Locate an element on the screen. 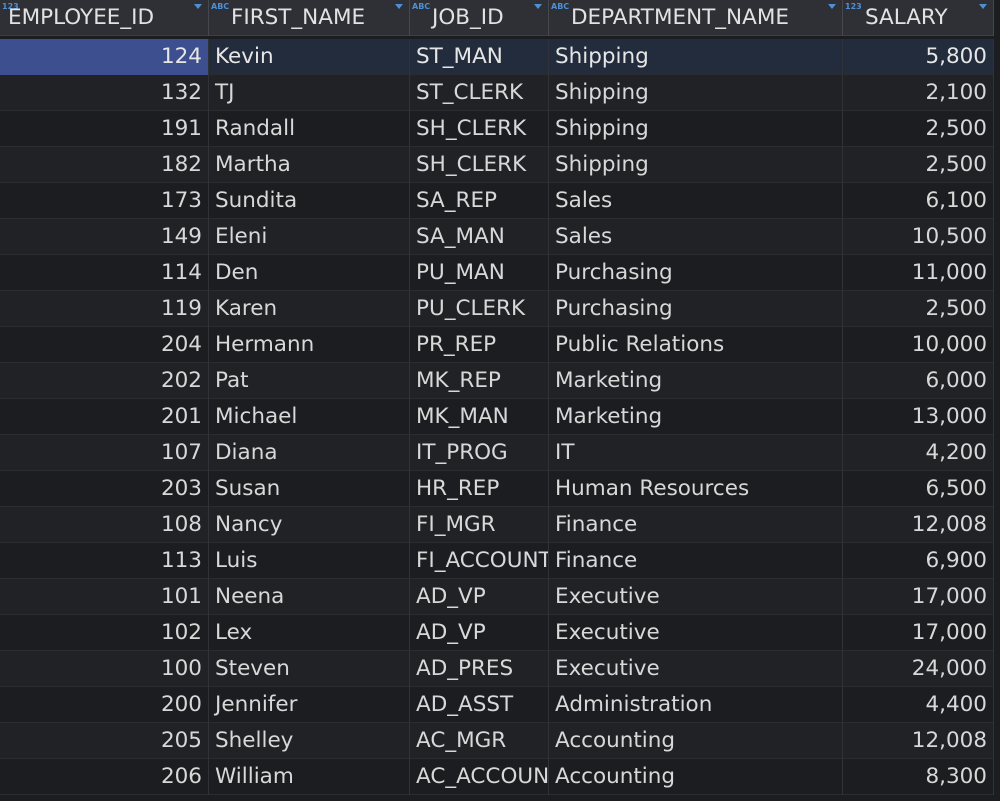 Image resolution: width=1000 pixels, height=801 pixels. cell-first-name: Diana is located at coordinates (309, 453).